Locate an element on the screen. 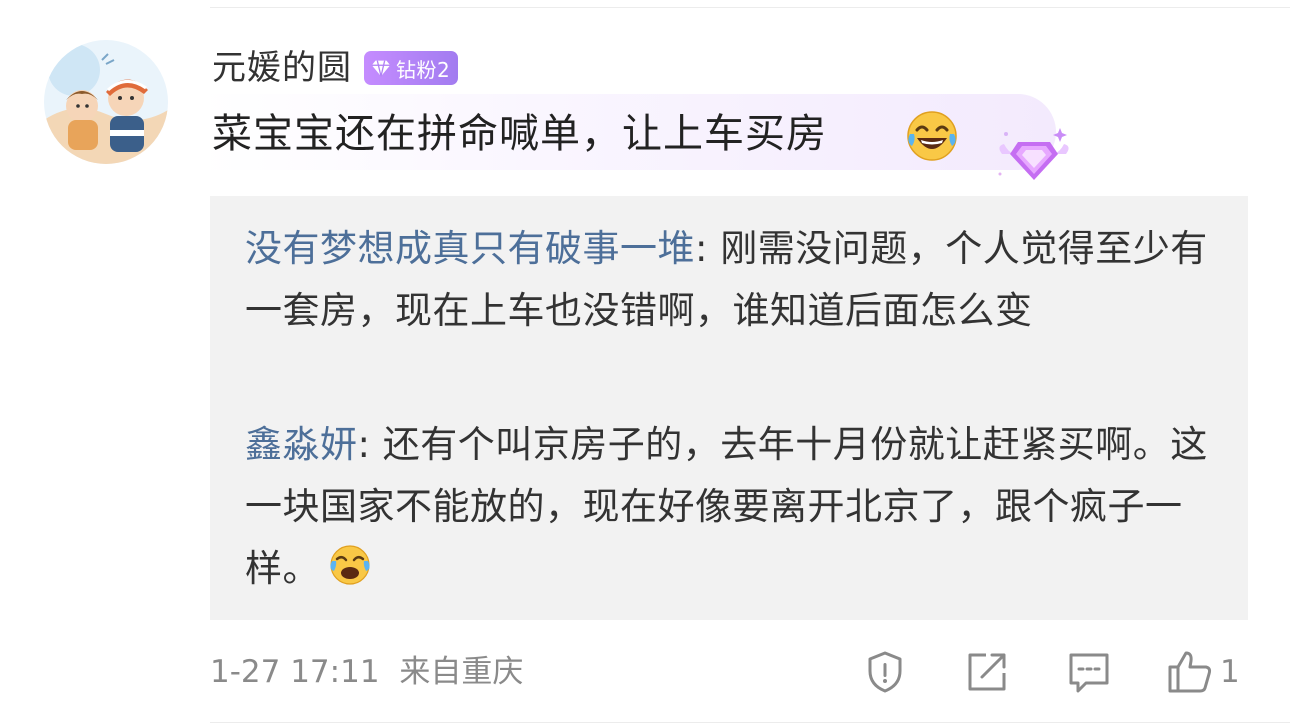  share-icon is located at coordinates (987, 672).